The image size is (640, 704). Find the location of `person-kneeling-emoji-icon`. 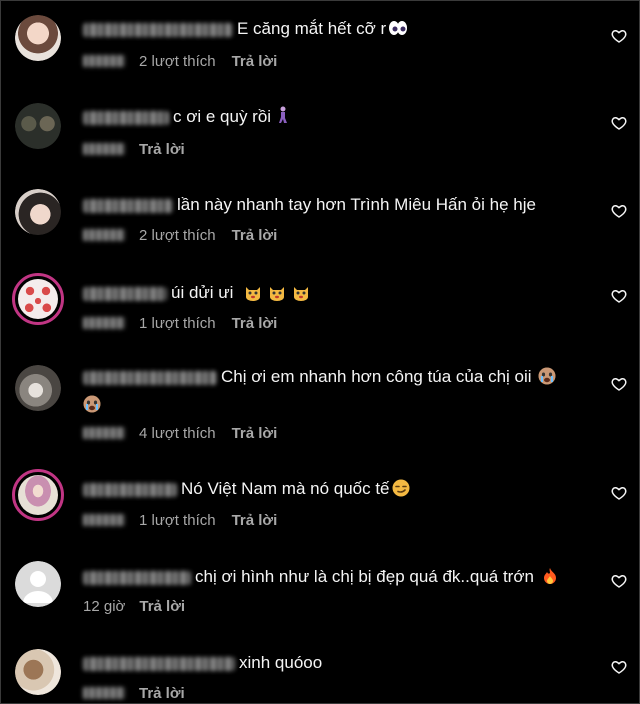

person-kneeling-emoji-icon is located at coordinates (283, 118).